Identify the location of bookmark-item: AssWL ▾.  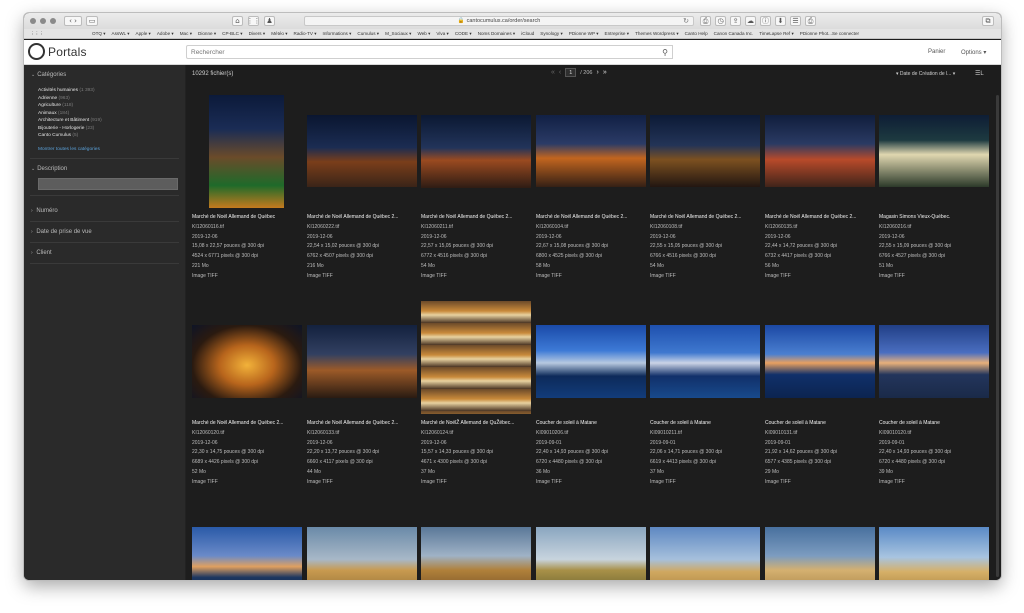
(121, 34).